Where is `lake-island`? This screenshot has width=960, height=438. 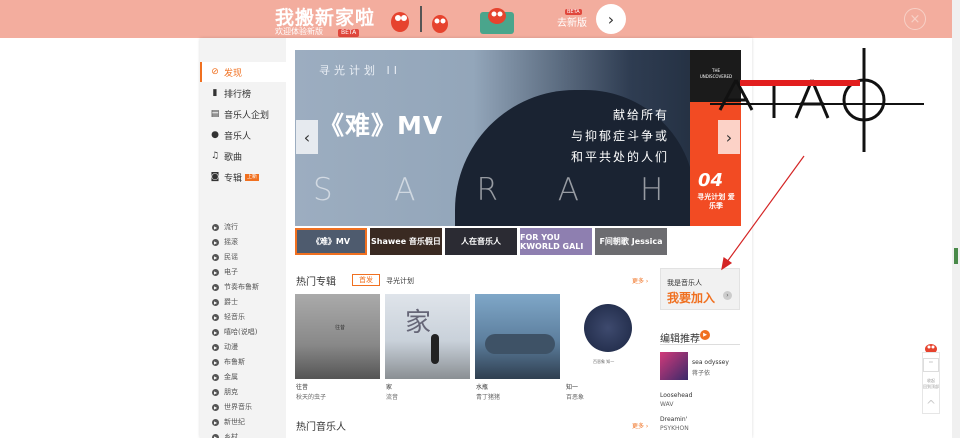 lake-island is located at coordinates (520, 344).